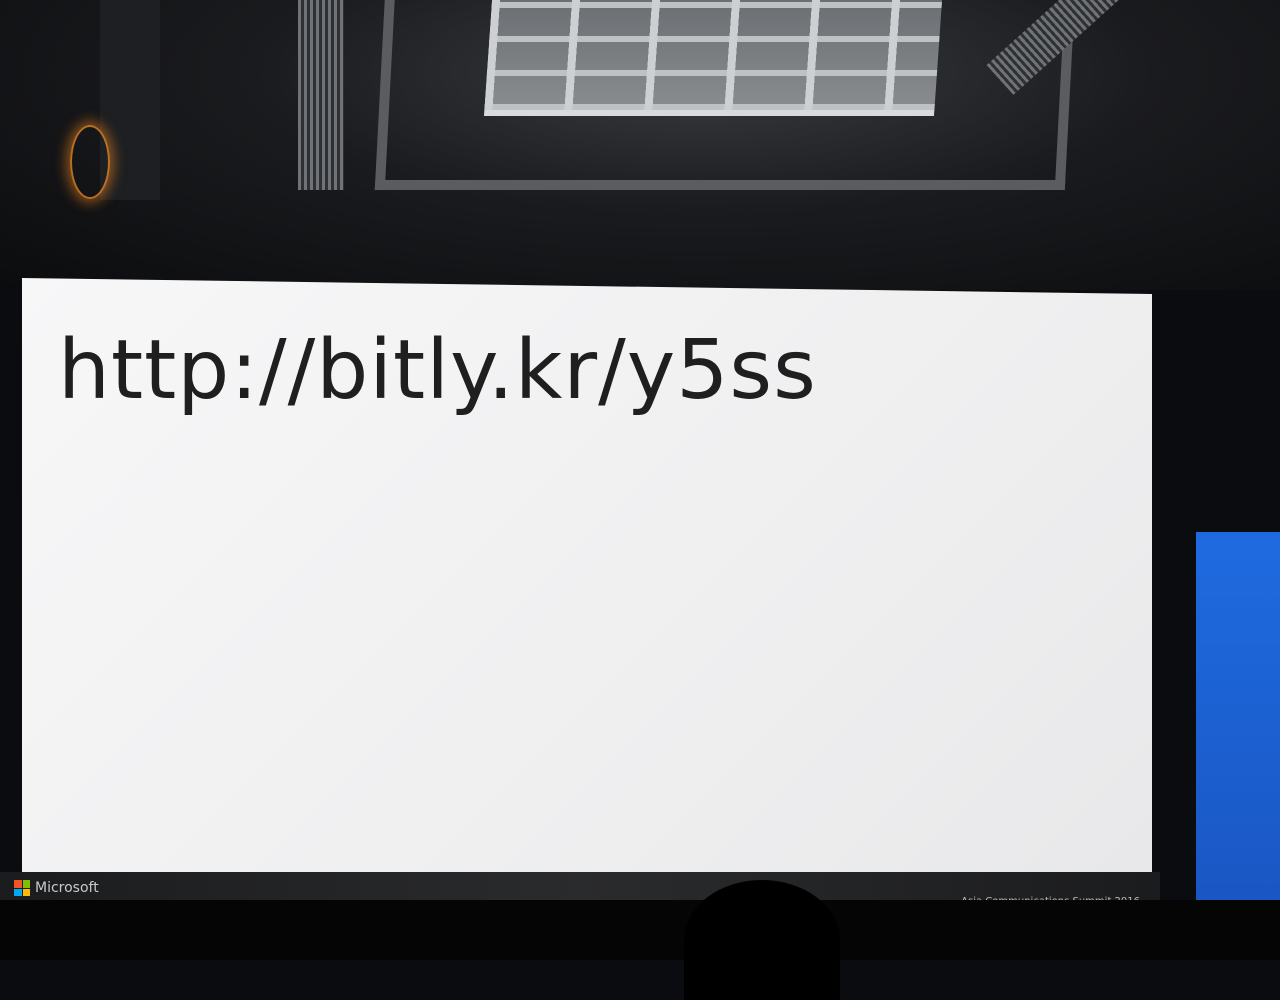 The image size is (1280, 1000). I want to click on microsoft-logo-icon, so click(22, 888).